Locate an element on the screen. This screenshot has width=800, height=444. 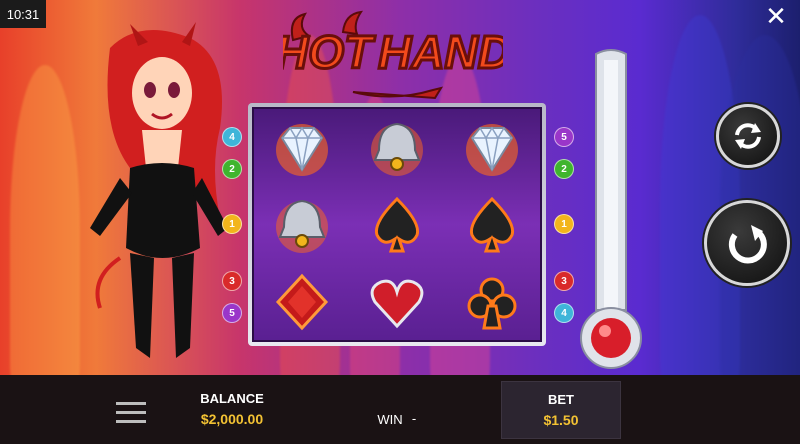
spin-button is located at coordinates (747, 243).